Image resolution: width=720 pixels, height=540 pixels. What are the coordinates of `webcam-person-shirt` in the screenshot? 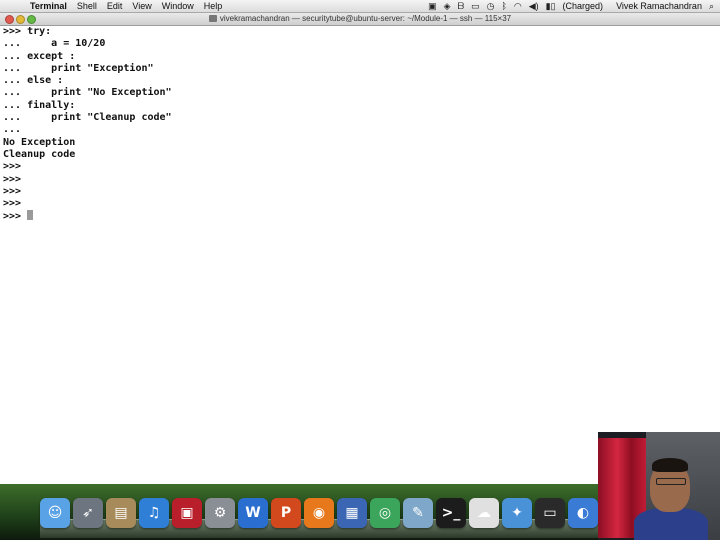 It's located at (671, 524).